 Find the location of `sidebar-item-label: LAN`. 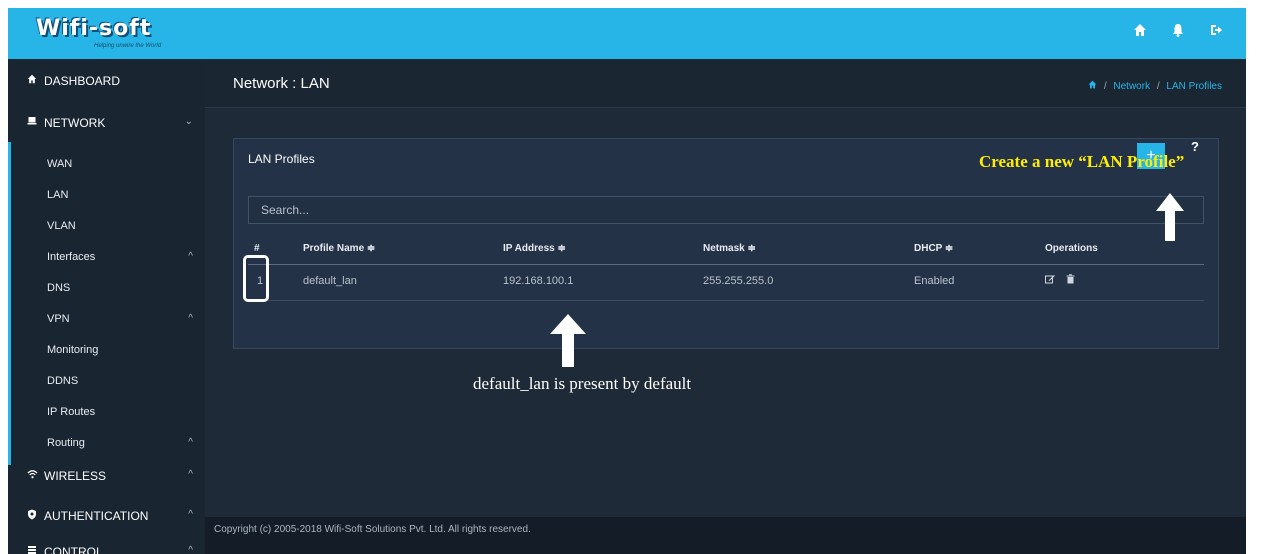

sidebar-item-label: LAN is located at coordinates (58, 195).